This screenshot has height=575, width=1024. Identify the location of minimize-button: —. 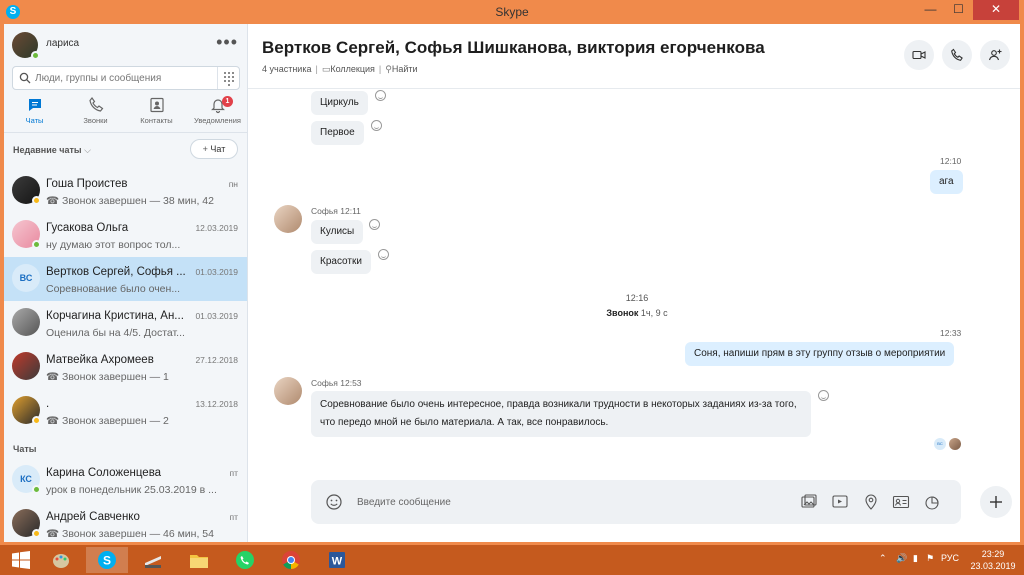
(930, 10).